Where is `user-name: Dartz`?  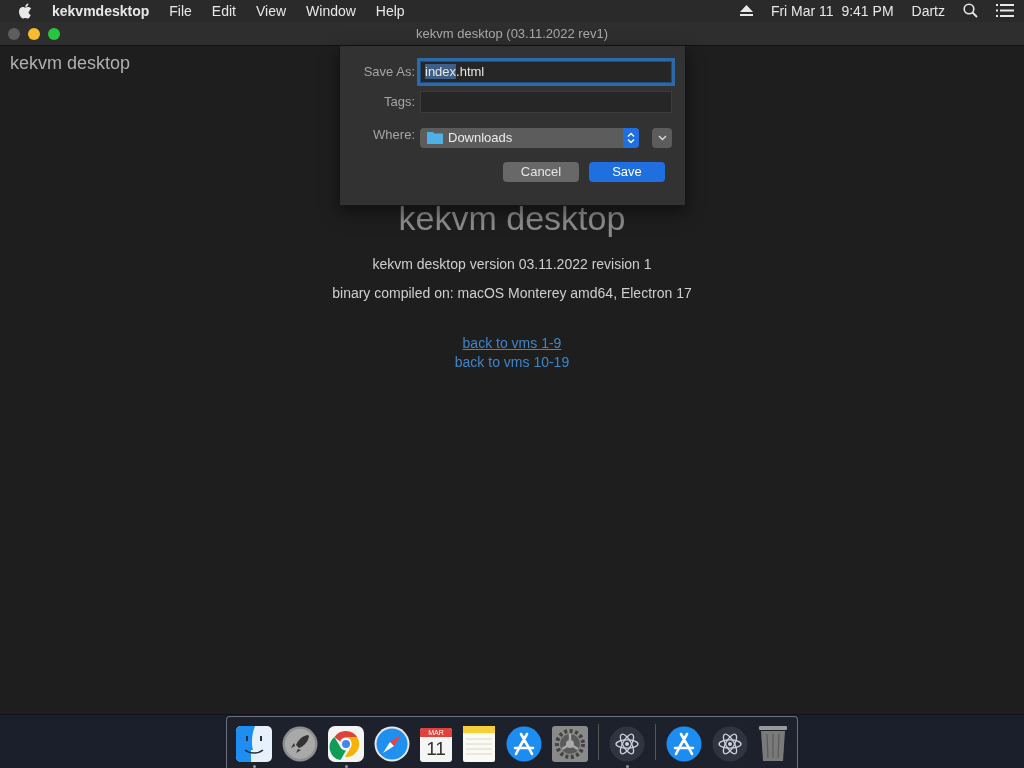 user-name: Dartz is located at coordinates (928, 11).